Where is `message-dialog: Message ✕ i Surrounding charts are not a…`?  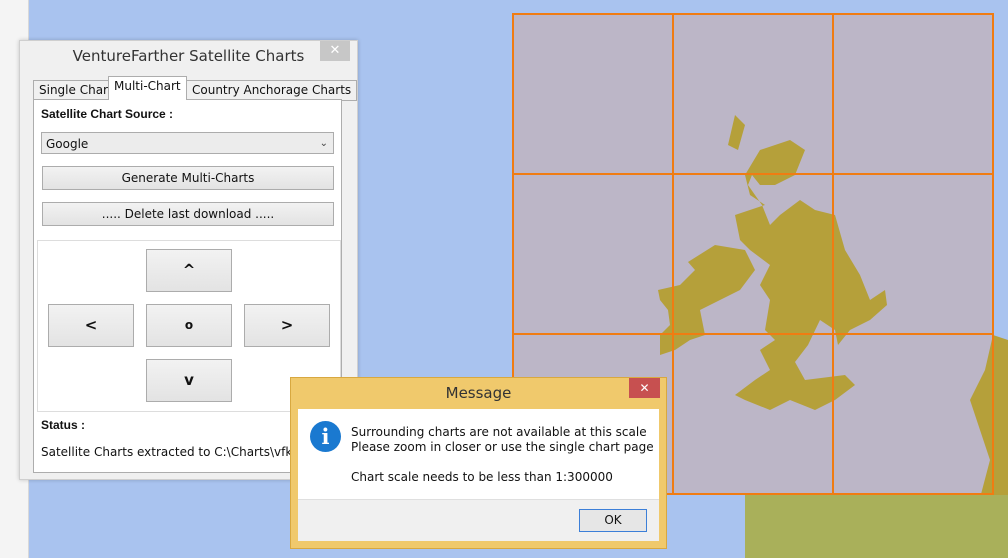
message-dialog: Message ✕ i Surrounding charts are not a… is located at coordinates (478, 463).